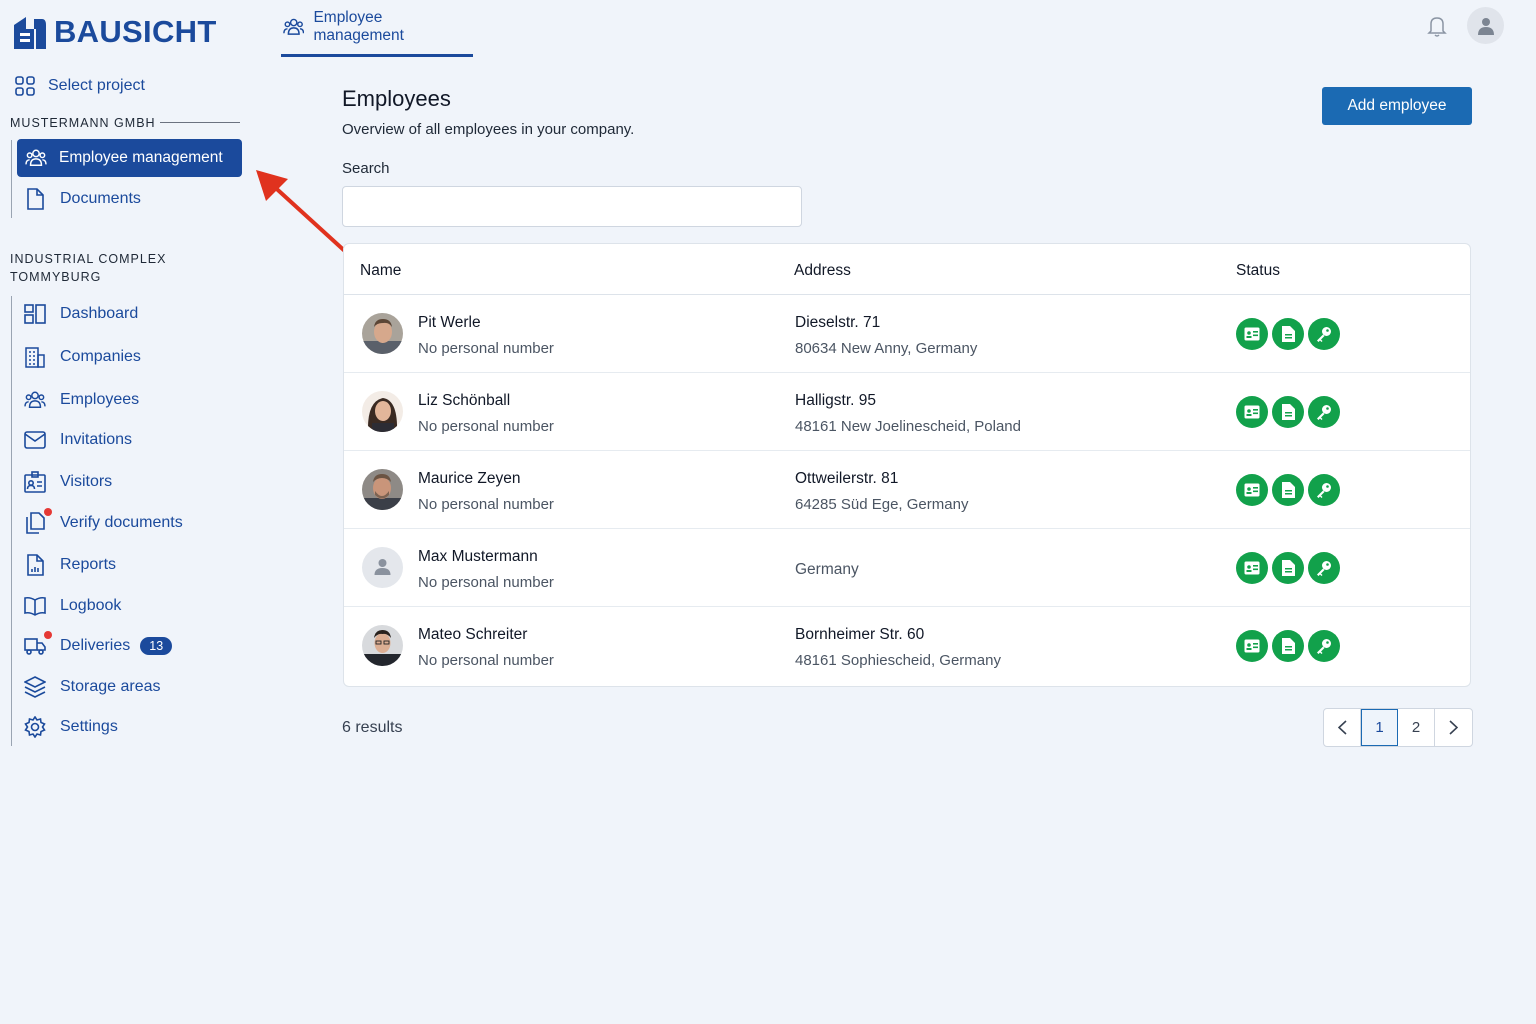  What do you see at coordinates (96, 439) in the screenshot?
I see `sidebar-item-label: Invitations` at bounding box center [96, 439].